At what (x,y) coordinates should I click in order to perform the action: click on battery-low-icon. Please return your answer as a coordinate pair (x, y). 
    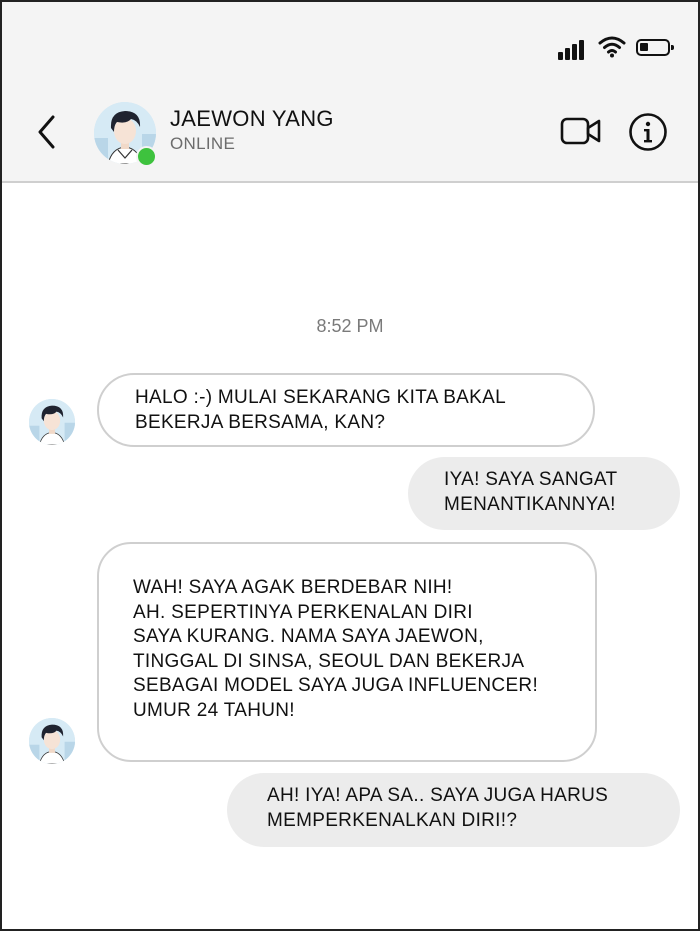
    Looking at the image, I should click on (655, 47).